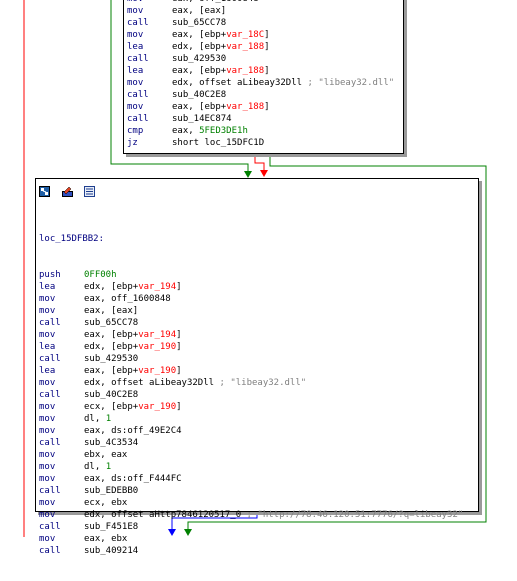  Describe the element at coordinates (251, 479) in the screenshot. I see `instruction-line: mov eax, ds:off_F444FC` at that location.